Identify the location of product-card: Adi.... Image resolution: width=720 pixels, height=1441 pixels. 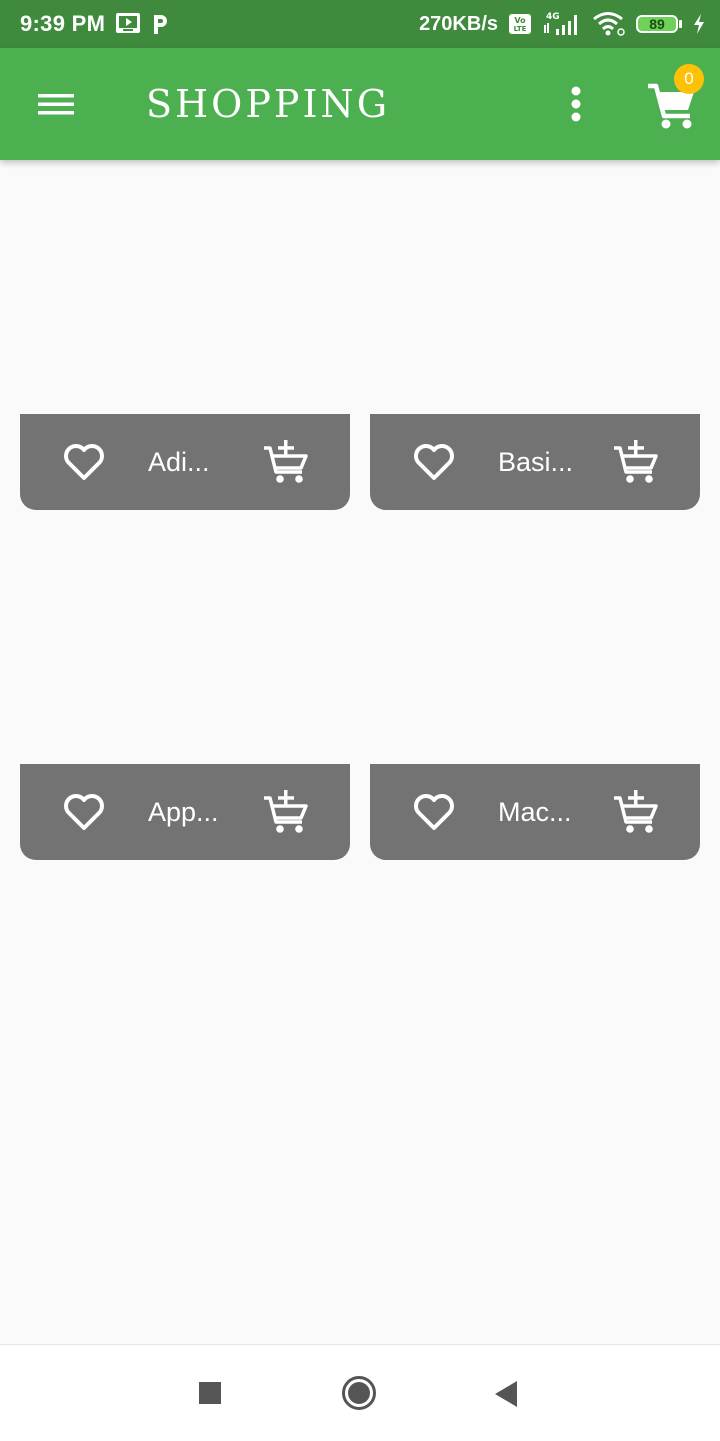
(185, 462).